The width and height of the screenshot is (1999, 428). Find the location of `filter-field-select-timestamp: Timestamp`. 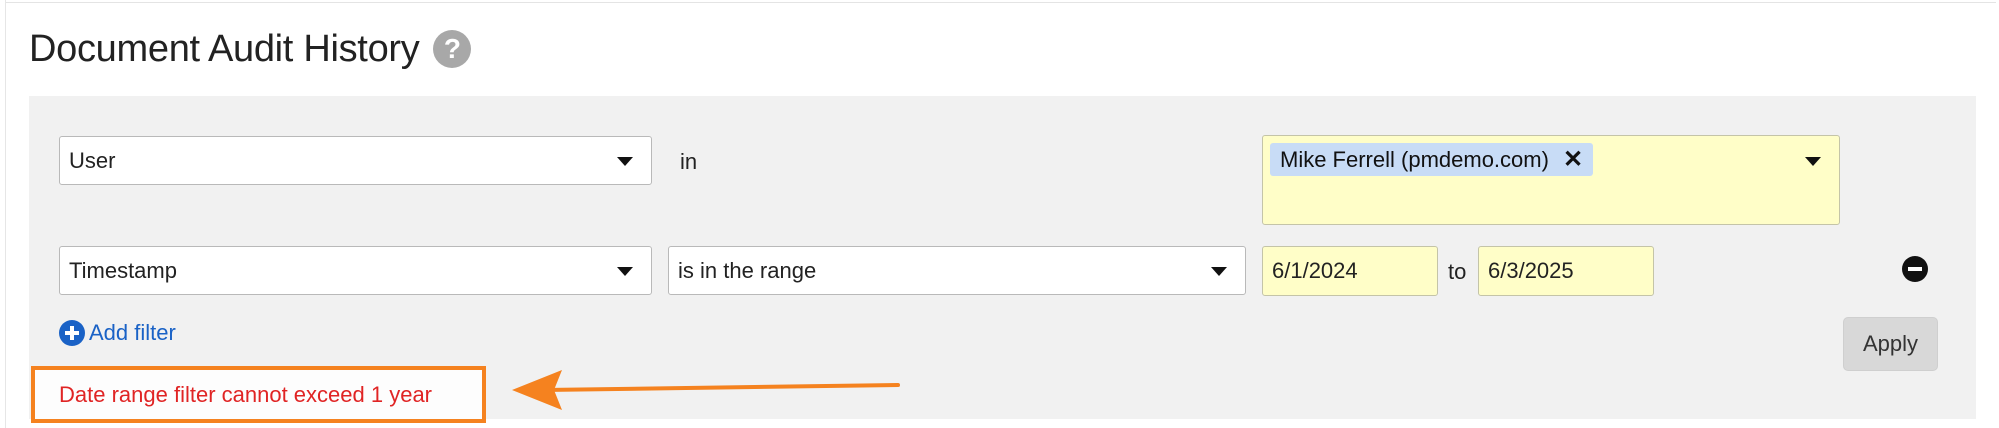

filter-field-select-timestamp: Timestamp is located at coordinates (355, 270).